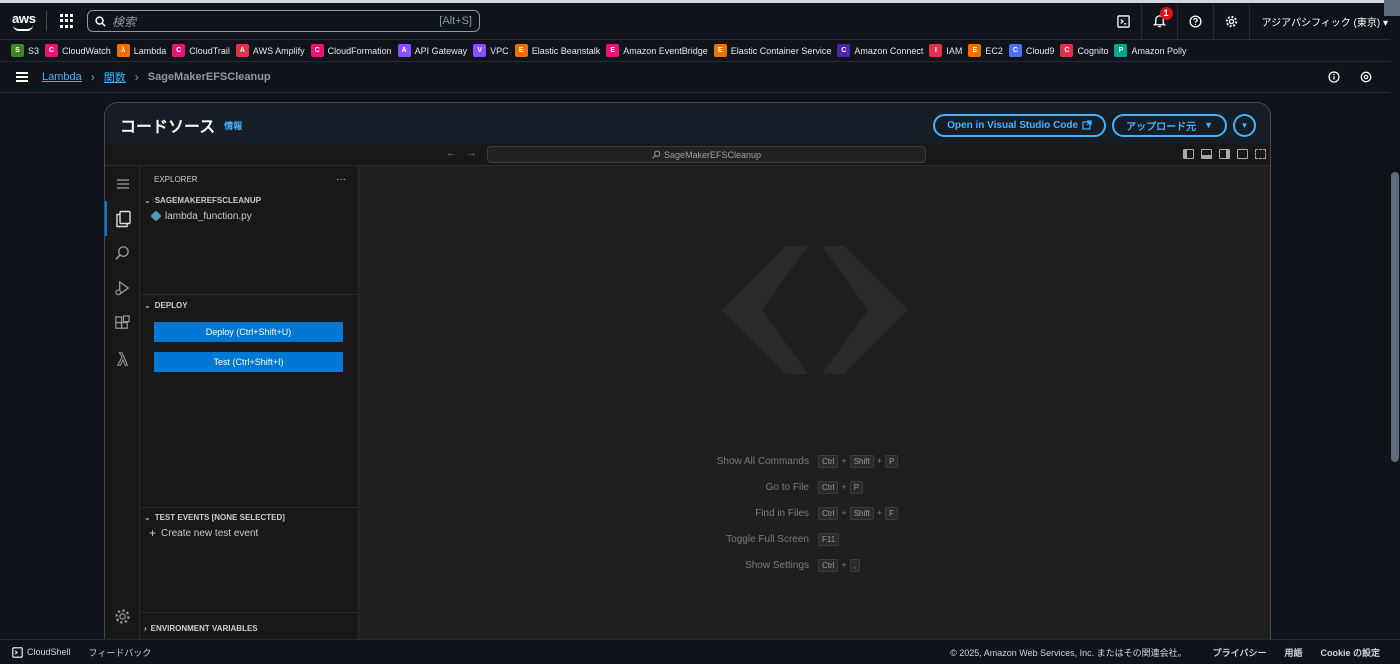 The image size is (1400, 664). I want to click on favorite-item: C Amazon Connect, so click(880, 50).